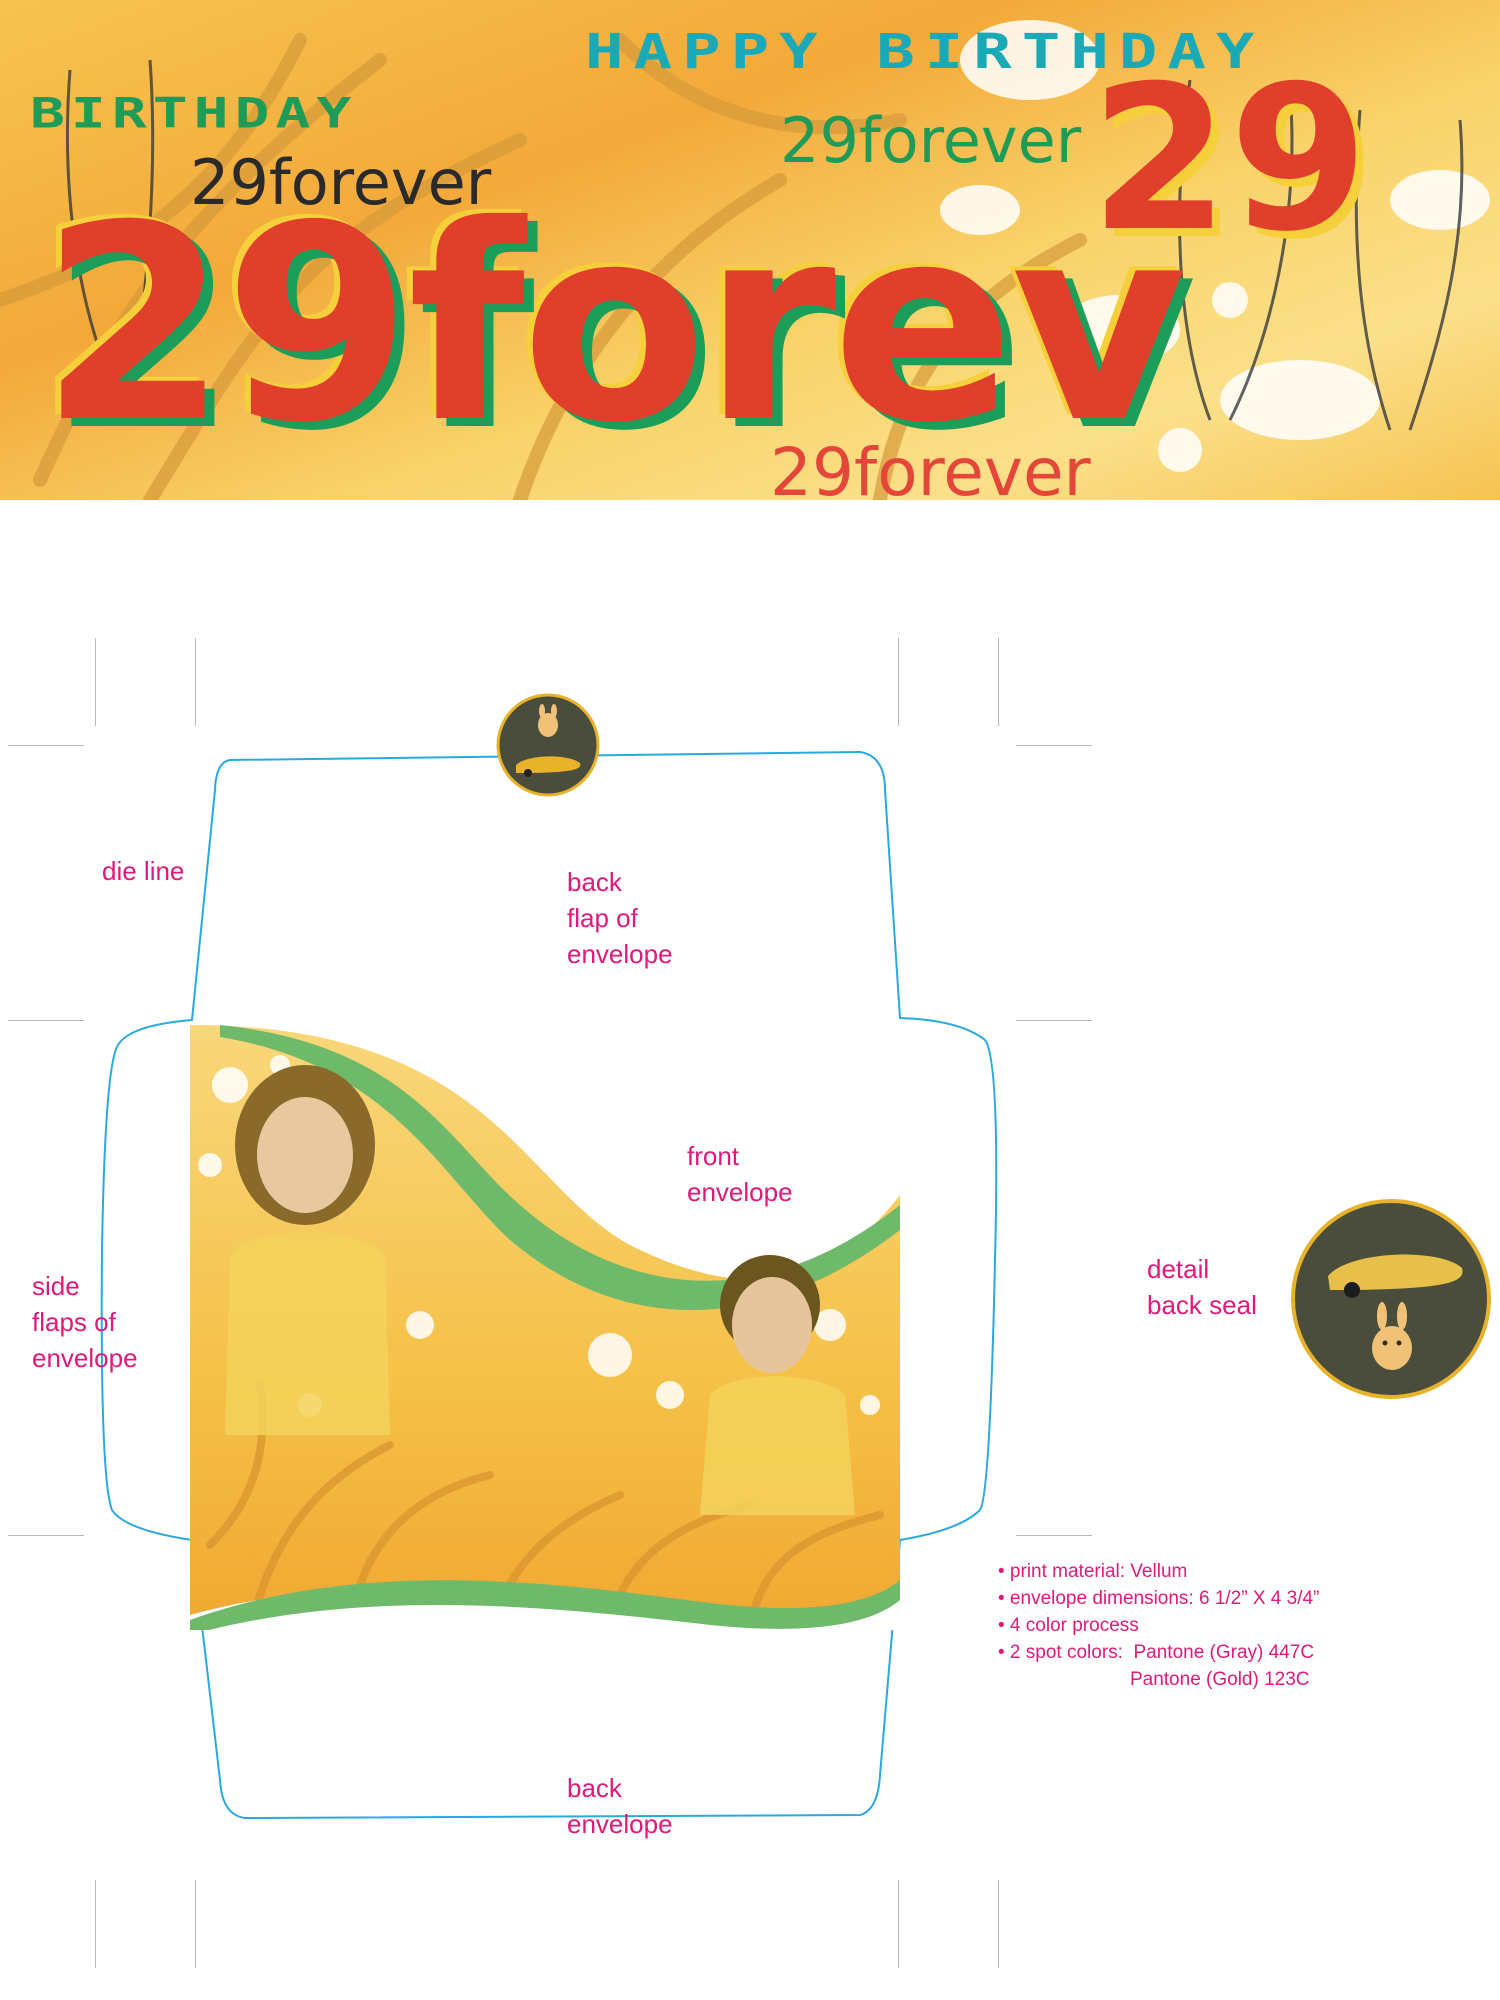 Image resolution: width=1500 pixels, height=2000 pixels. Describe the element at coordinates (1159, 1598) in the screenshot. I see `spec-line: • envelope dimensions: 6 1/2” X 4 3/4”` at that location.